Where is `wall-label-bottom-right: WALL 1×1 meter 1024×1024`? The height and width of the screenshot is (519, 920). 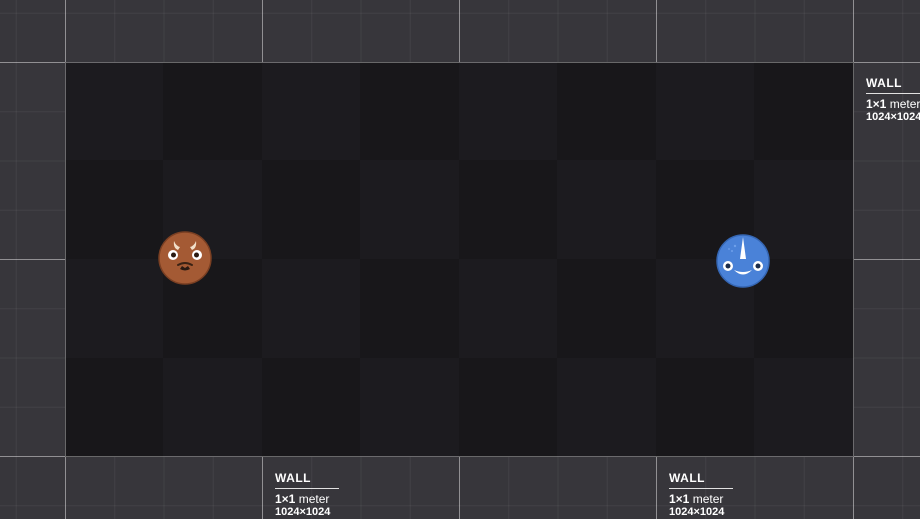 wall-label-bottom-right: WALL 1×1 meter 1024×1024 is located at coordinates (701, 493).